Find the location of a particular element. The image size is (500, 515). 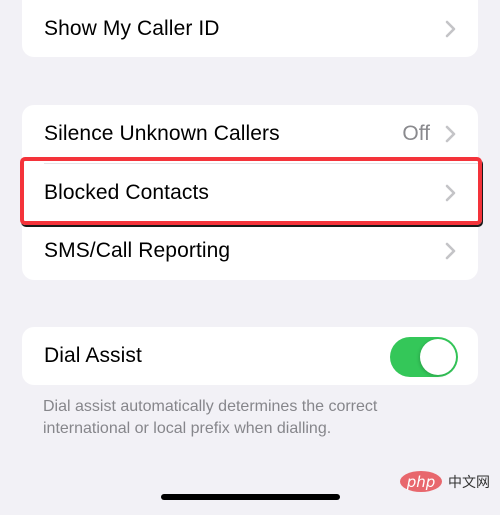

silence-unknown-callers-row: Silence Unknown Callers Off is located at coordinates (250, 134).